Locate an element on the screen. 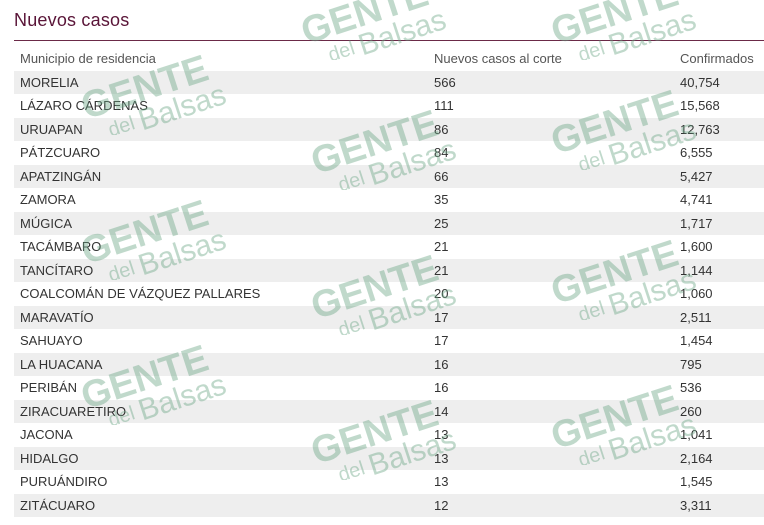 Image resolution: width=764 pixels, height=525 pixels. cell-nuevos-casos: 111 is located at coordinates (444, 105).